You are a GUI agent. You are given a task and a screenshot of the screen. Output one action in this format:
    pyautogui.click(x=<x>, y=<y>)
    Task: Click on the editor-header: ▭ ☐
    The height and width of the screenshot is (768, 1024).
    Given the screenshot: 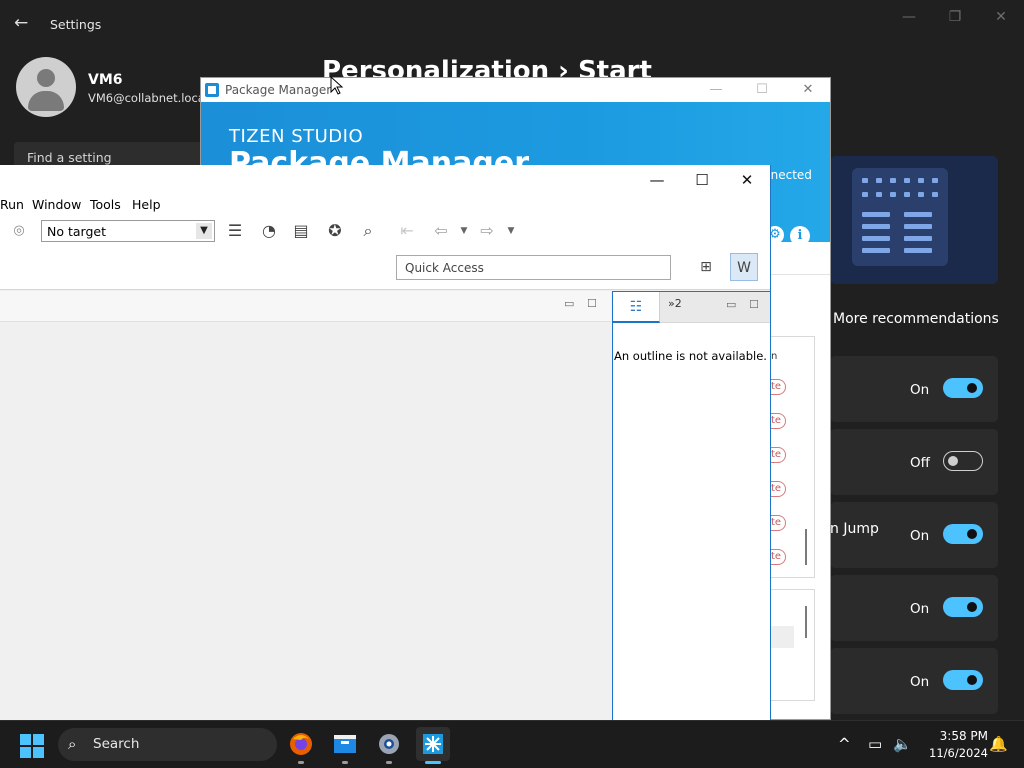 What is the action you would take?
    pyautogui.click(x=305, y=306)
    